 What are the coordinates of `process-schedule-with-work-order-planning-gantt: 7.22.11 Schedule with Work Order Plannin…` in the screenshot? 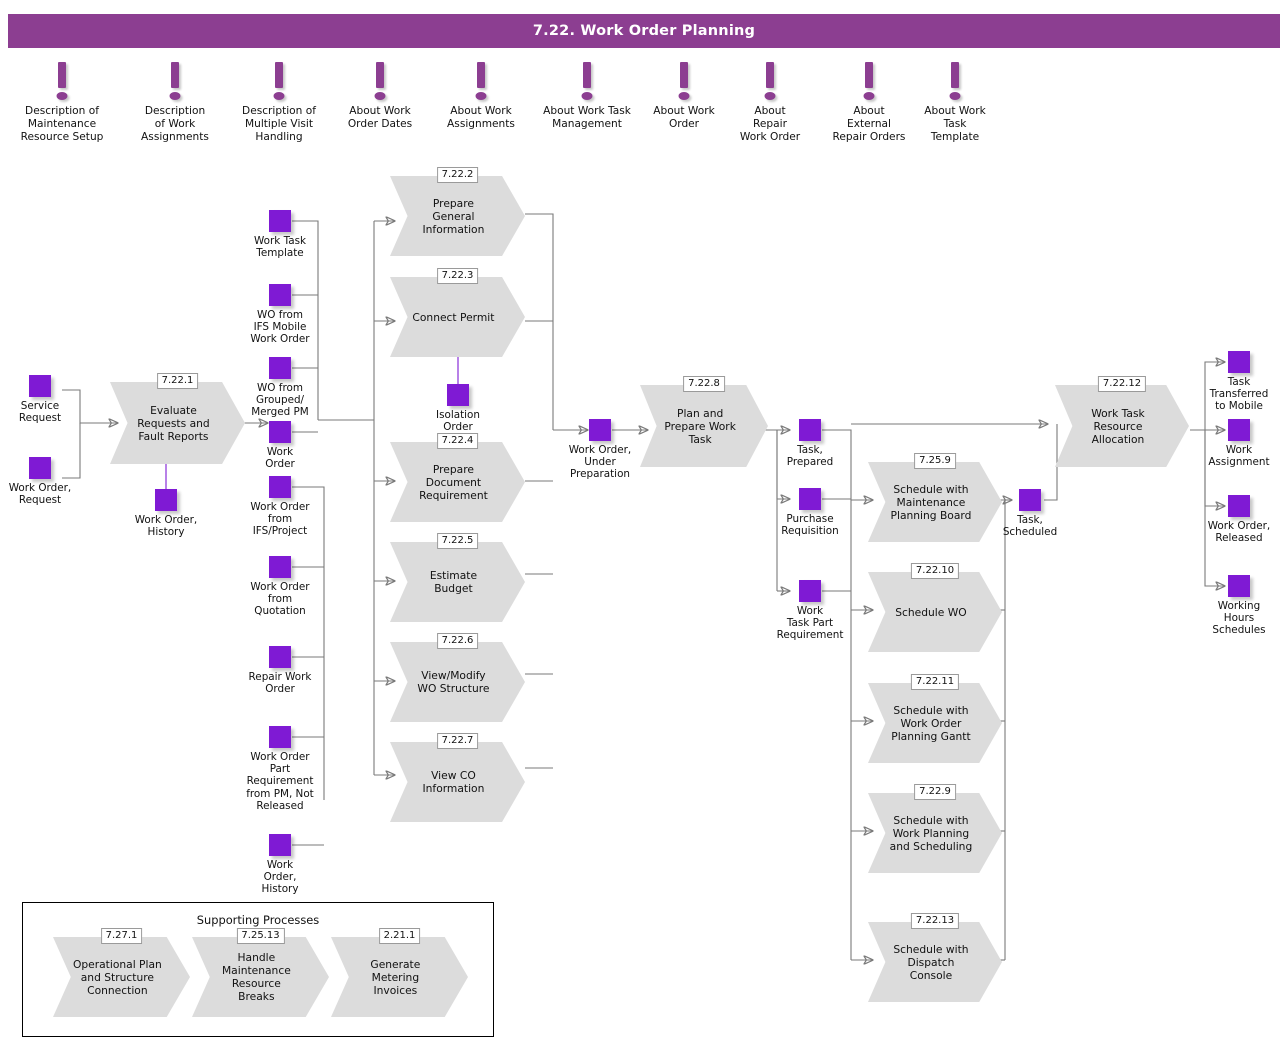 It's located at (935, 718).